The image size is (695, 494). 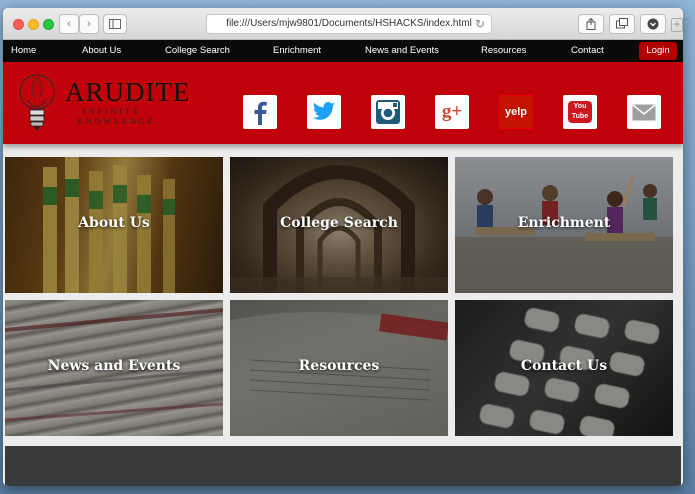 I want to click on tile-label: College Search, so click(x=339, y=223).